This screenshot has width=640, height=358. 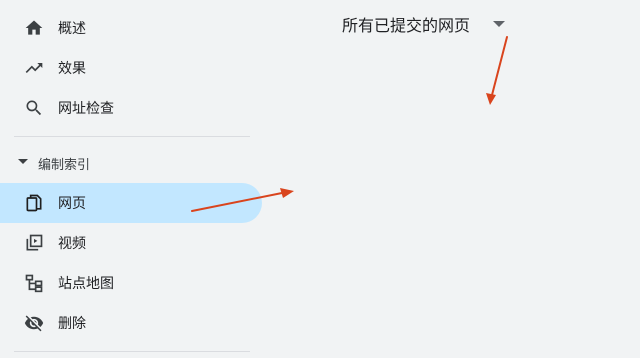 I want to click on visibility-off-icon, so click(x=34, y=323).